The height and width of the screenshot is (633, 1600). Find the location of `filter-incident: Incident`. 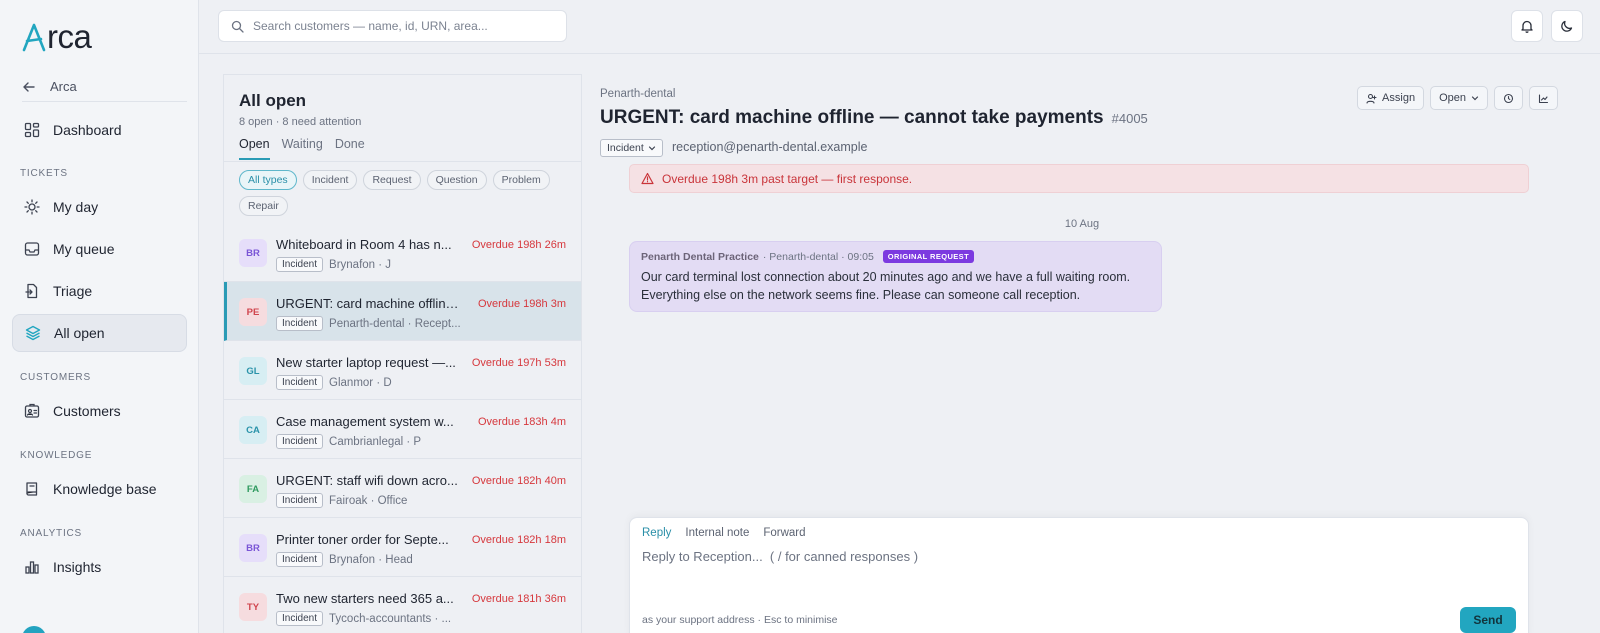

filter-incident: Incident is located at coordinates (330, 180).